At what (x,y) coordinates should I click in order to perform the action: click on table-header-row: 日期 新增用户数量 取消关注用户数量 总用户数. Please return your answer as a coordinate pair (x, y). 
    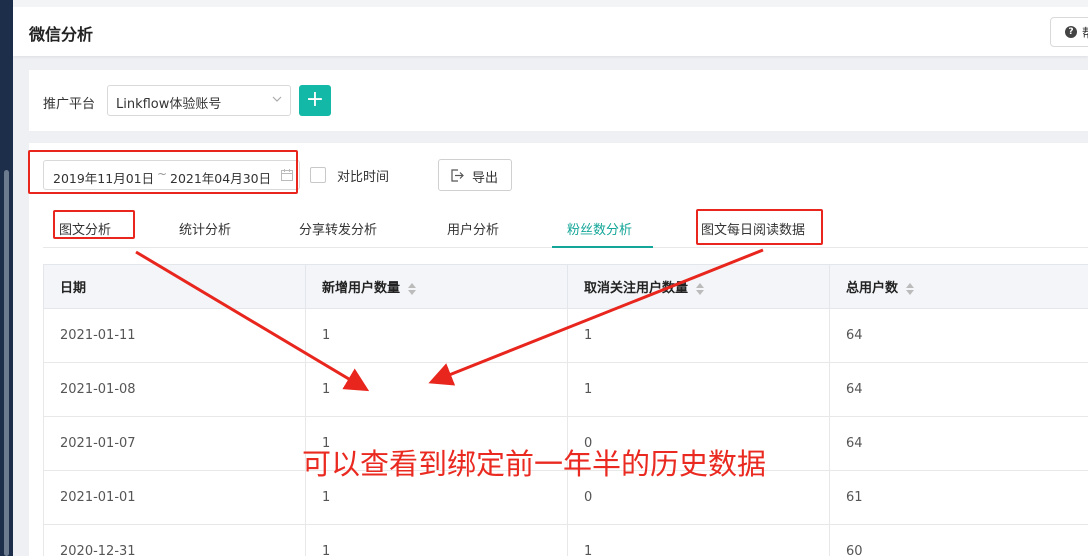
    Looking at the image, I should click on (565, 286).